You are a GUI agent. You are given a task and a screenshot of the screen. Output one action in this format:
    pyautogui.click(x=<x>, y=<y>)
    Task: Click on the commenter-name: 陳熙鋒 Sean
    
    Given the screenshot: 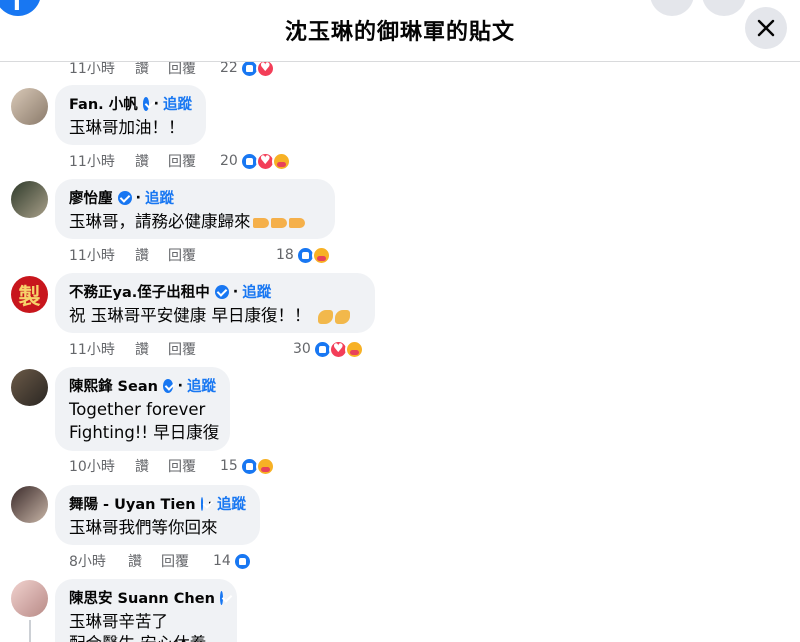 What is the action you would take?
    pyautogui.click(x=113, y=385)
    